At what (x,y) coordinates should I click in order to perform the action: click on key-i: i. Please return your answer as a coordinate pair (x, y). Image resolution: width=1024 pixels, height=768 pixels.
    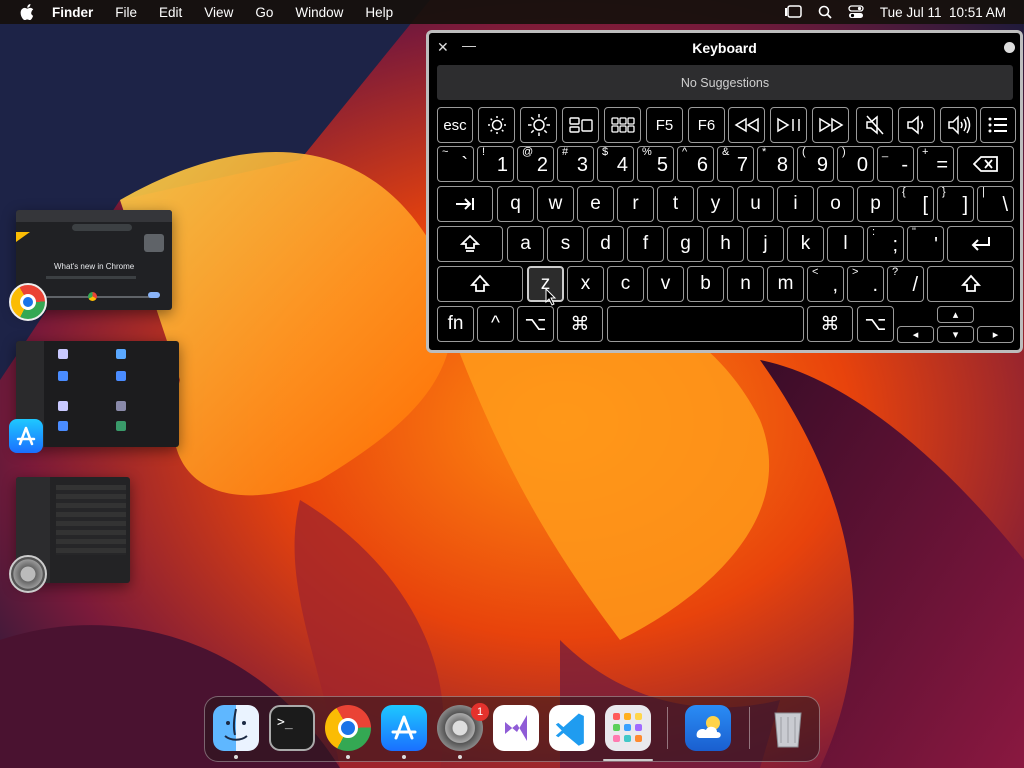
    Looking at the image, I should click on (795, 204).